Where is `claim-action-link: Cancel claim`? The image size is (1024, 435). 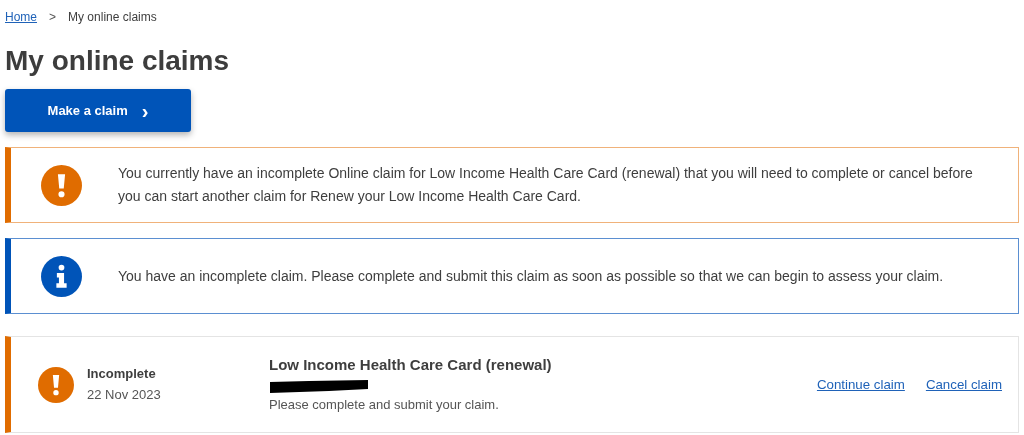 claim-action-link: Cancel claim is located at coordinates (963, 384).